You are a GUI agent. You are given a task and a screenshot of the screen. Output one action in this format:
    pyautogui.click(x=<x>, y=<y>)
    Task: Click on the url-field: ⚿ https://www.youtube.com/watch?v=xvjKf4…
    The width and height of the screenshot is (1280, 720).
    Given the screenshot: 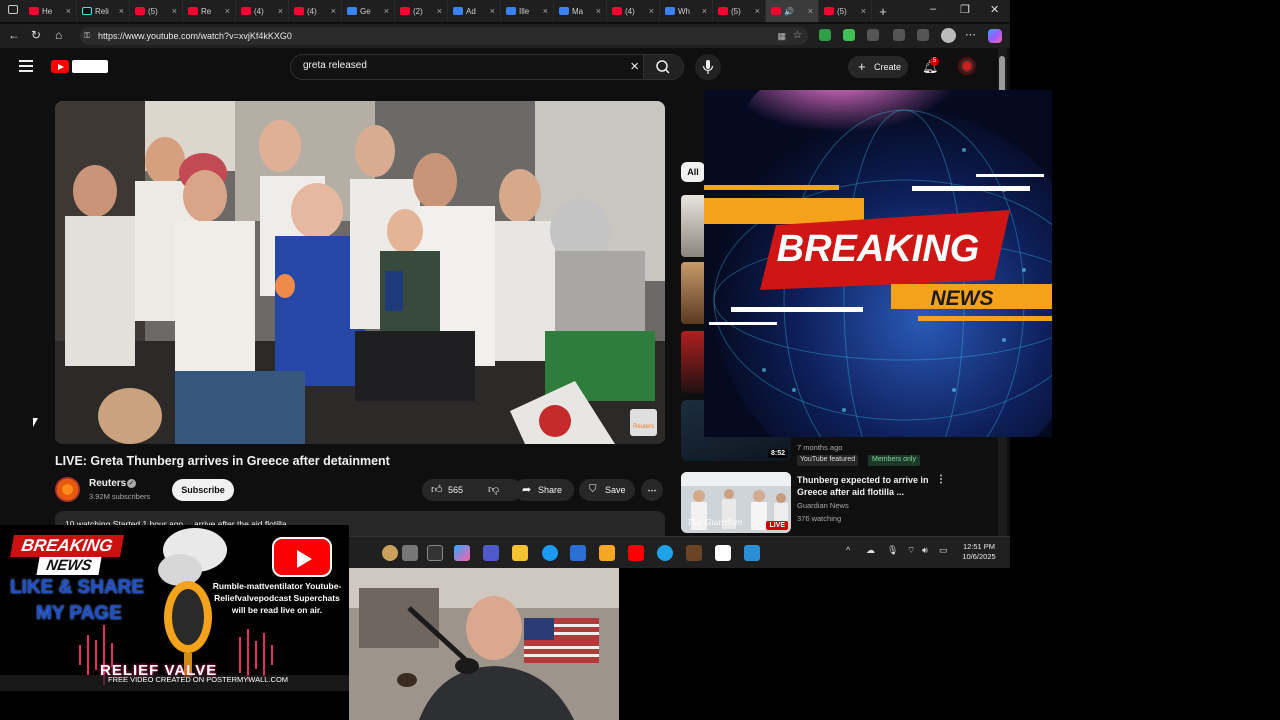 What is the action you would take?
    pyautogui.click(x=444, y=36)
    